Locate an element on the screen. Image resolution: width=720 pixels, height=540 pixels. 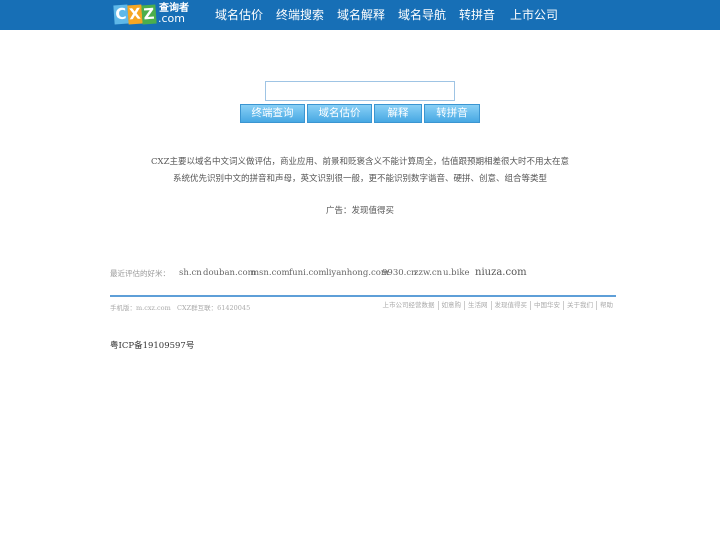
footer-link-life: 生活网 is located at coordinates (477, 305).